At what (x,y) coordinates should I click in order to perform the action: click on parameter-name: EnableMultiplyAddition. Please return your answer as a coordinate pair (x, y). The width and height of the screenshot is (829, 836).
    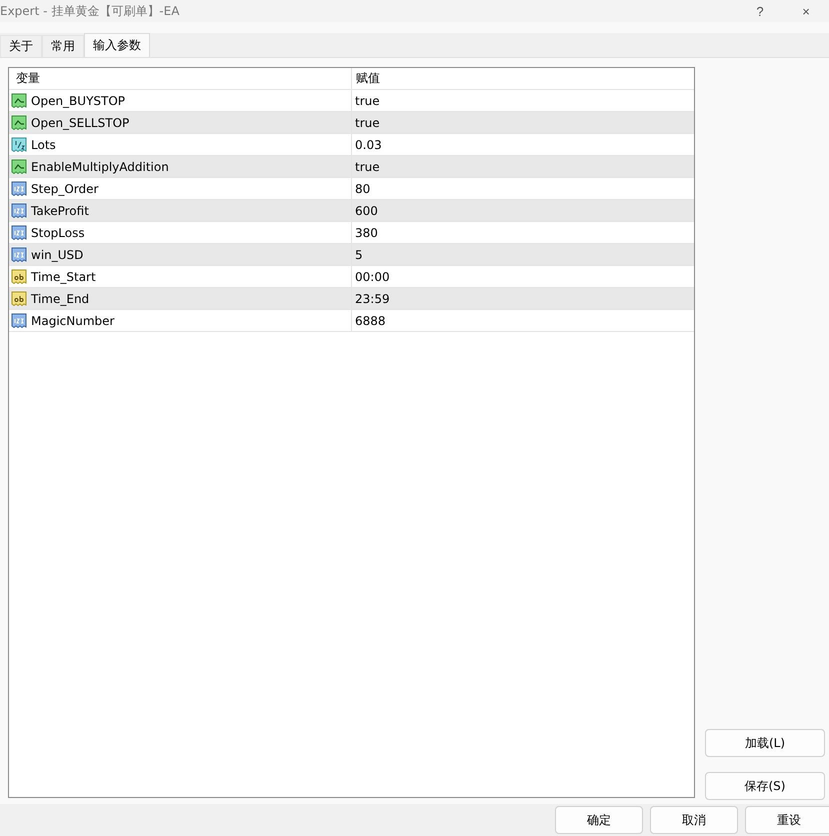
    Looking at the image, I should click on (100, 167).